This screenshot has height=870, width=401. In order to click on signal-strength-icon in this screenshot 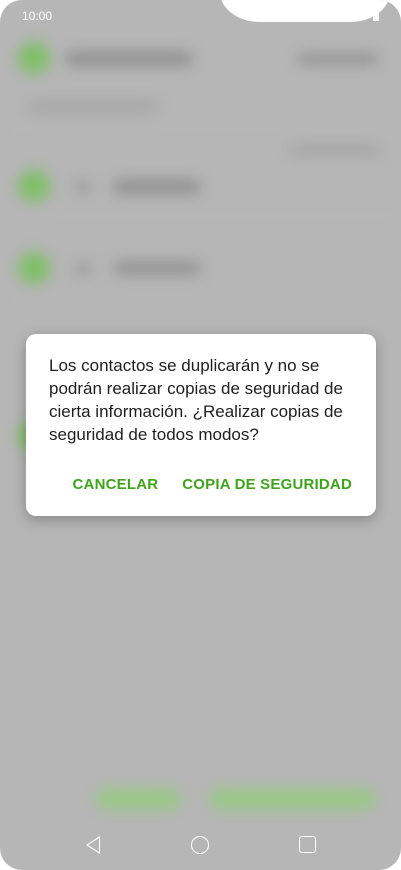, I will do `click(328, 15)`.